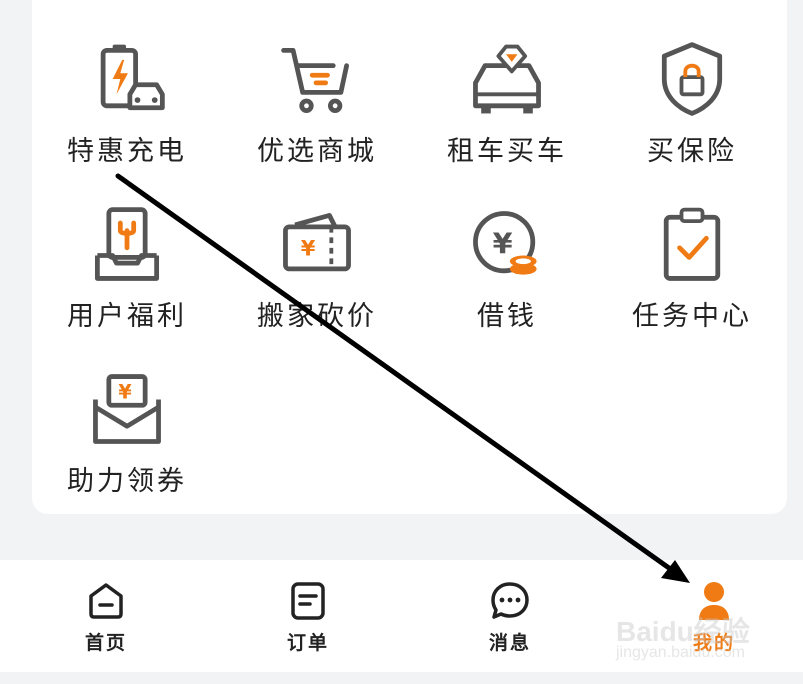 This screenshot has height=684, width=803. I want to click on tab-label: 订单, so click(307, 643).